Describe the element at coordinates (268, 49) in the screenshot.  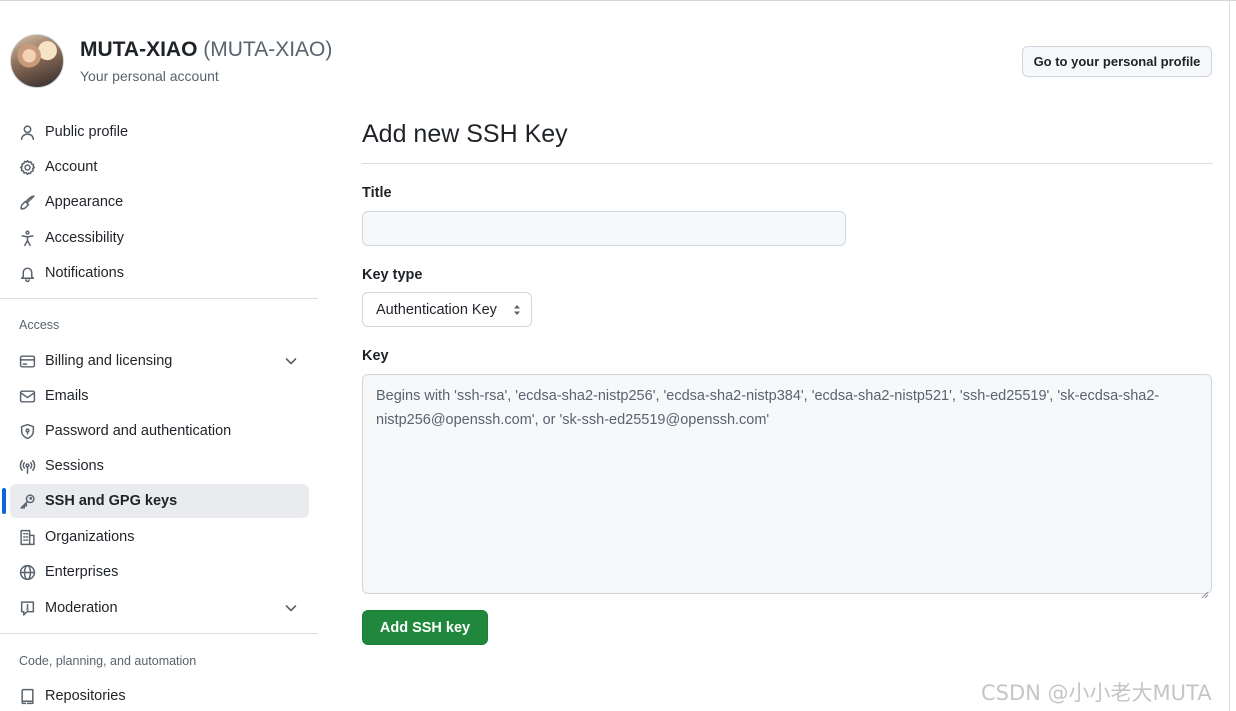
I see `account-handle: (MUTA-XIAO)` at that location.